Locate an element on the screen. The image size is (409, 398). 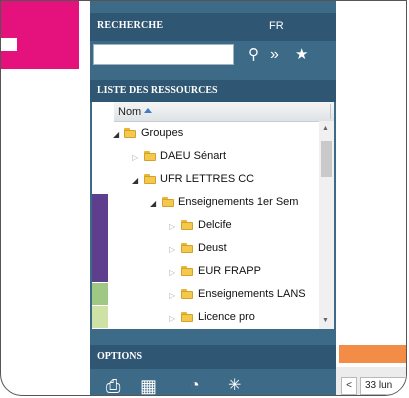
sort-ascending-icon is located at coordinates (148, 110).